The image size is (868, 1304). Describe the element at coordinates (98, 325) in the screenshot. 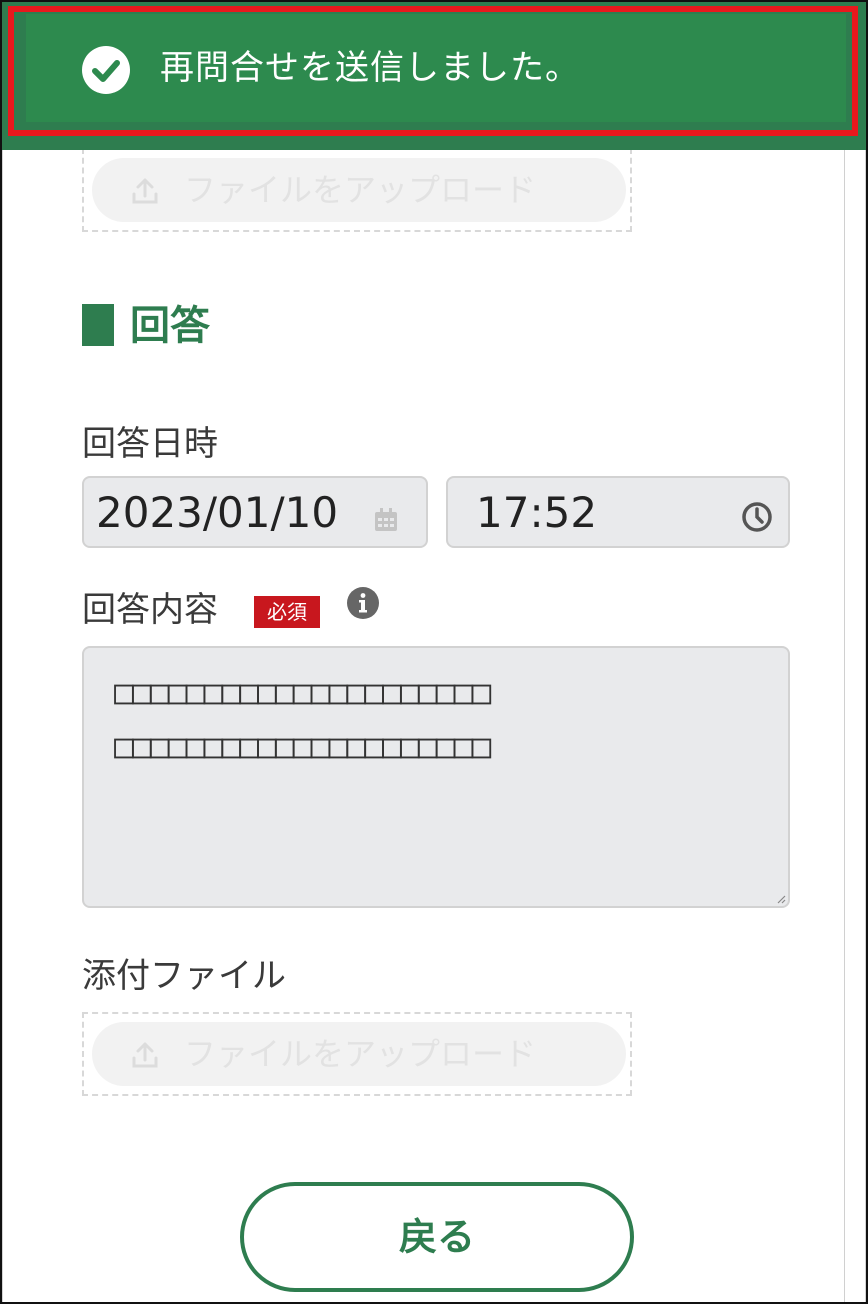

I see `section-marker` at that location.